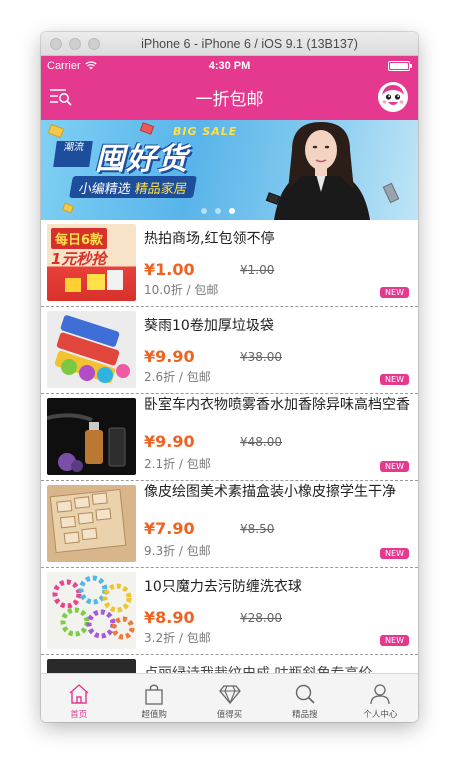 Image resolution: width=459 pixels, height=773 pixels. What do you see at coordinates (154, 694) in the screenshot?
I see `shopping-bag-icon` at bounding box center [154, 694].